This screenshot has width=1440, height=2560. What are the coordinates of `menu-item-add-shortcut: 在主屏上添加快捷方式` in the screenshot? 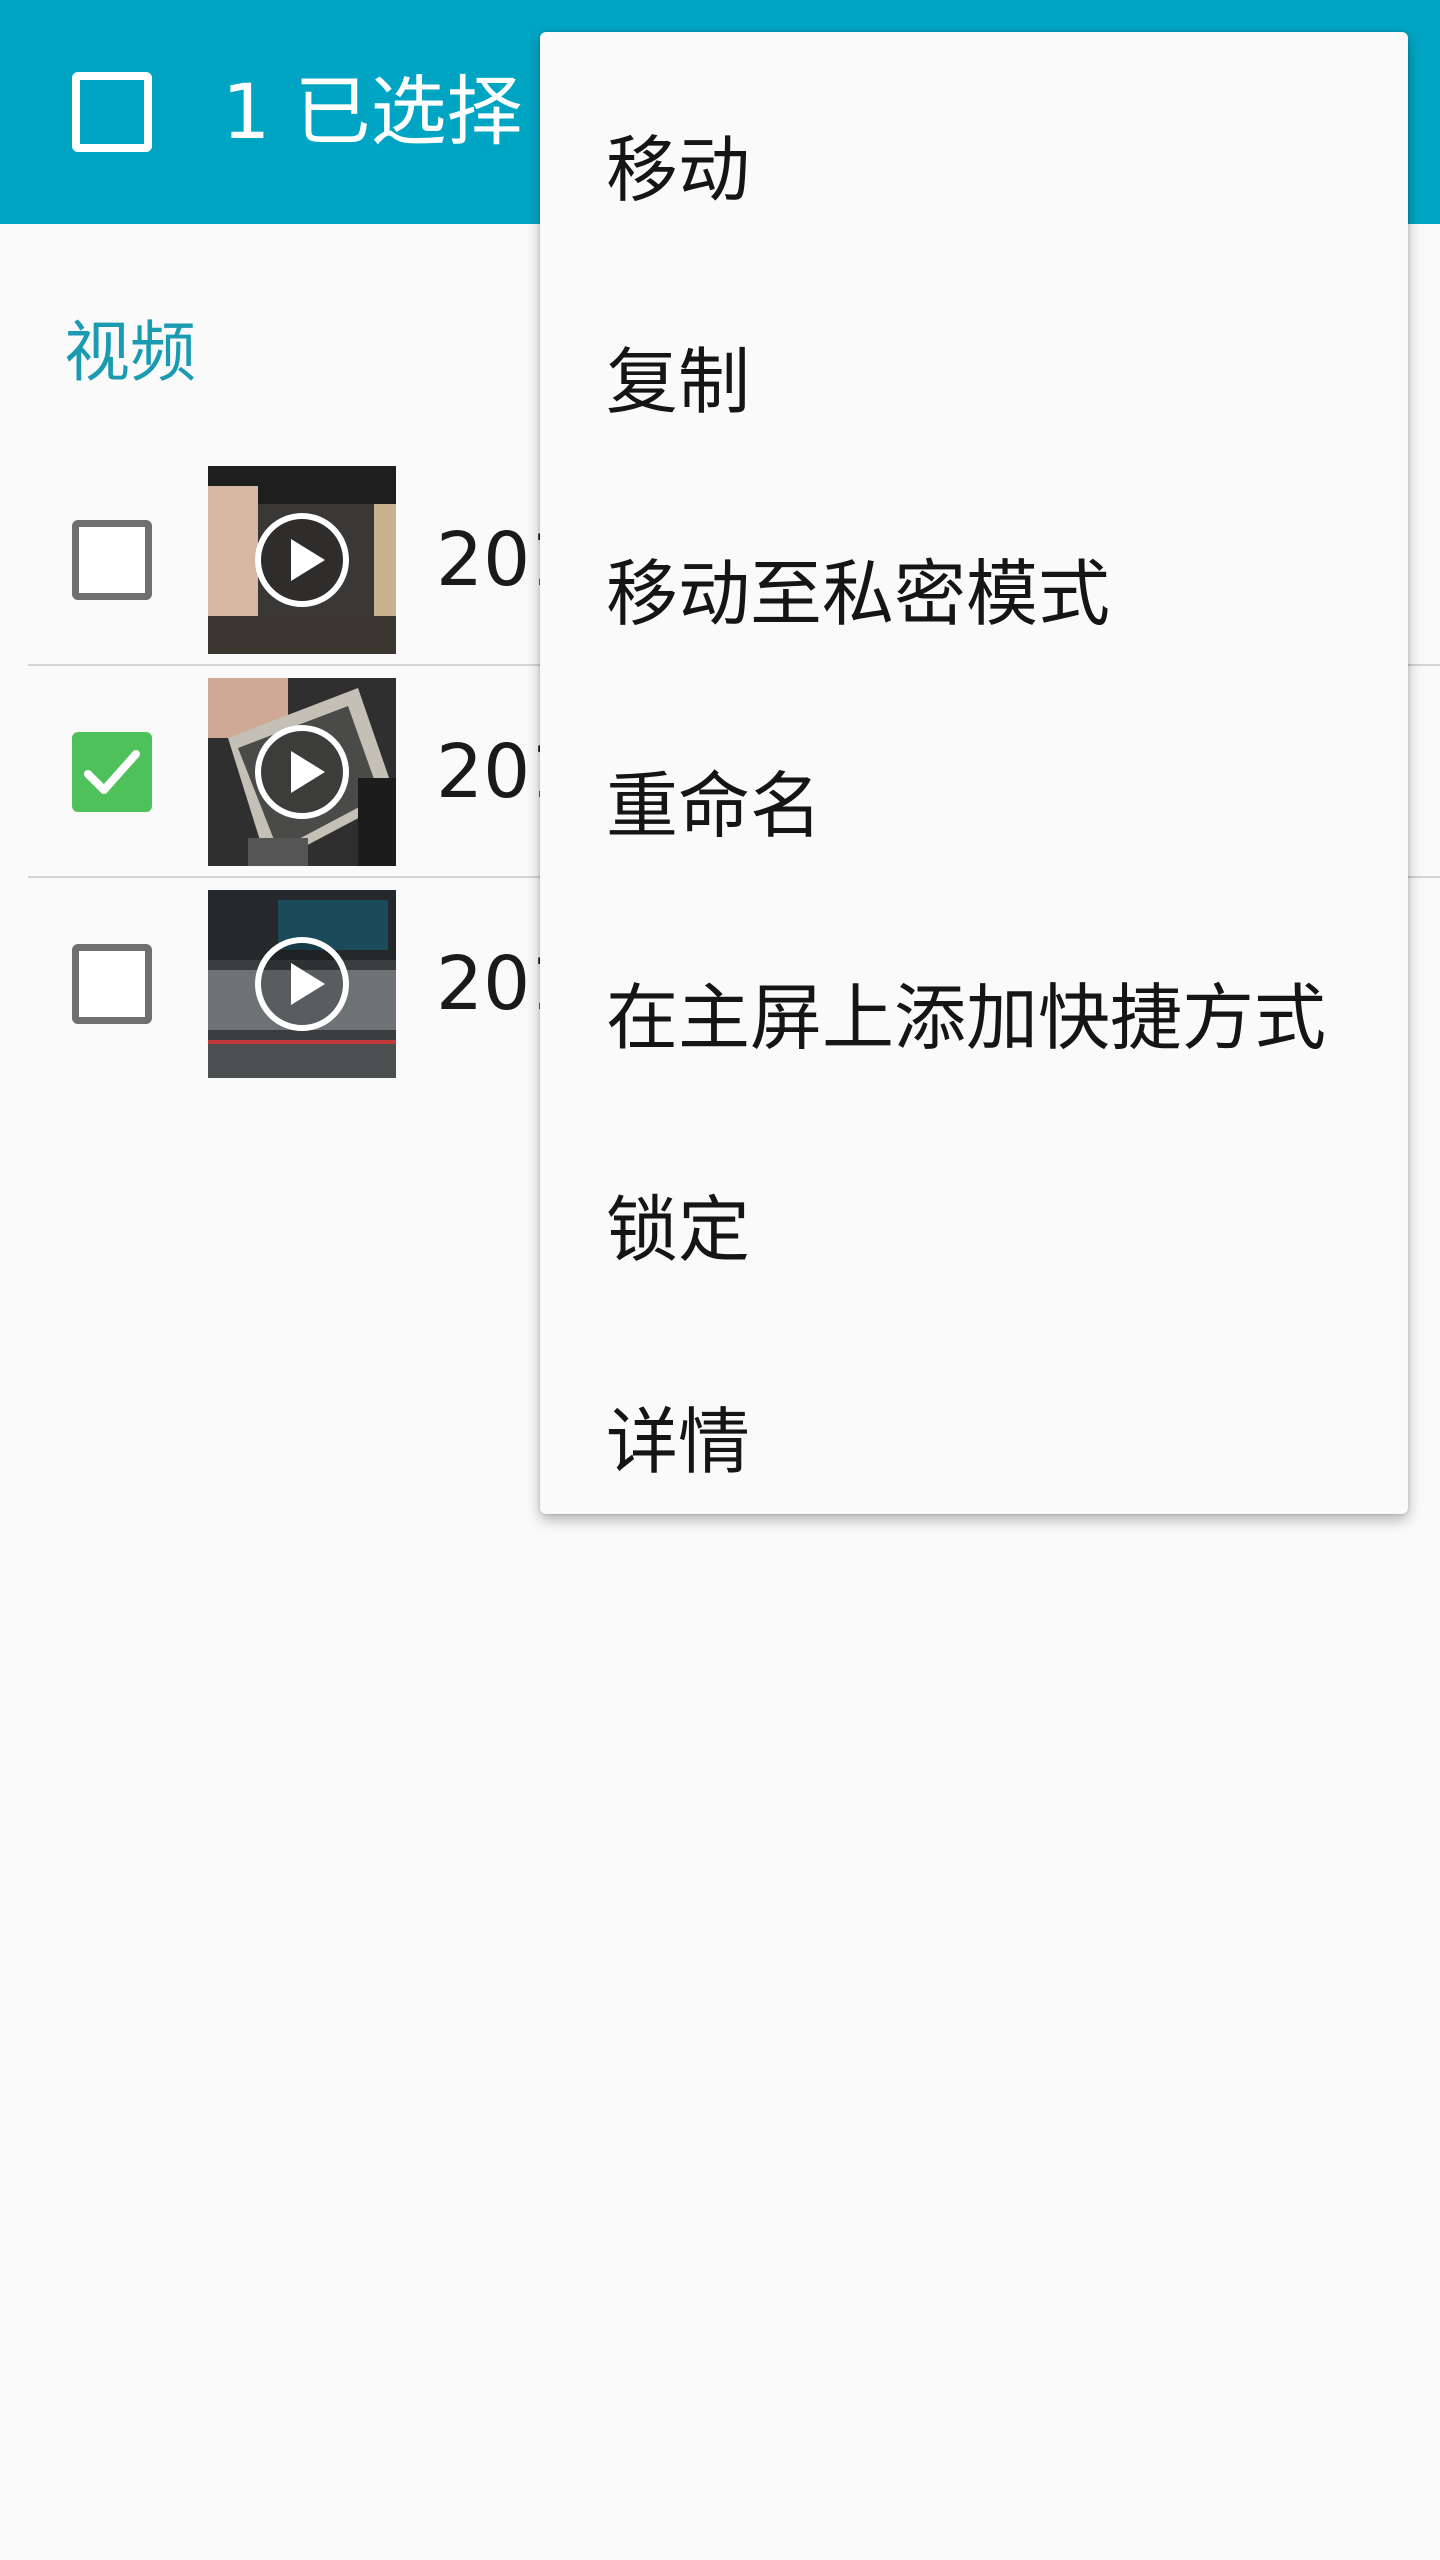 It's located at (974, 1018).